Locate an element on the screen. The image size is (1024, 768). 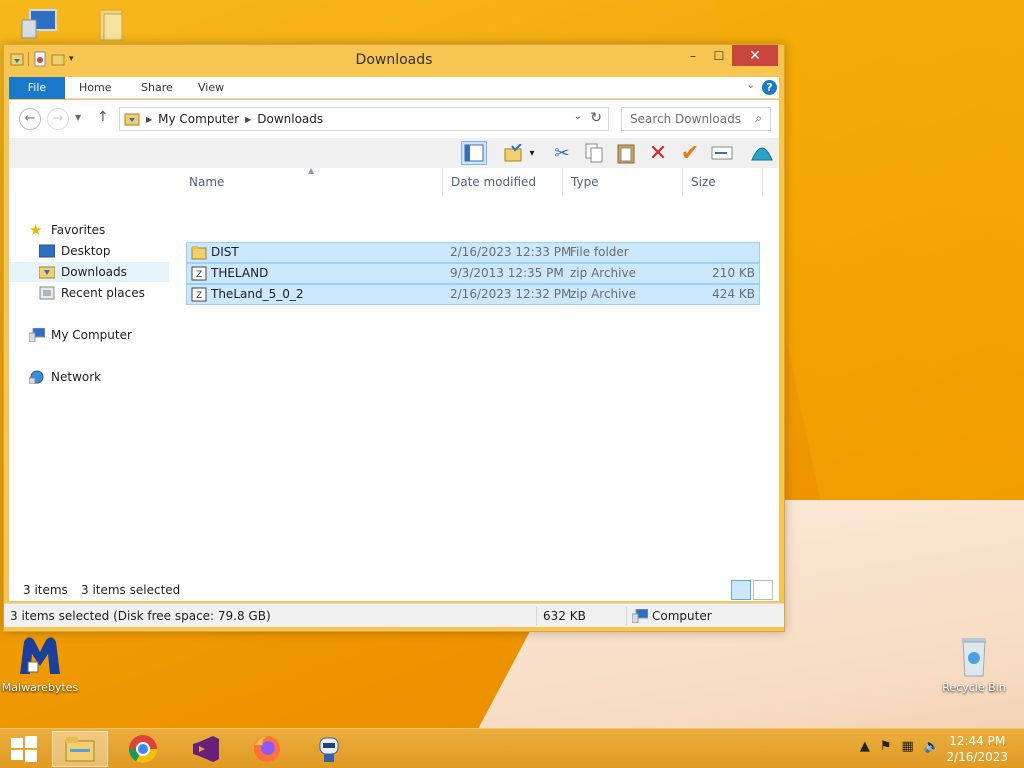
downloads-folder-icon is located at coordinates (132, 119).